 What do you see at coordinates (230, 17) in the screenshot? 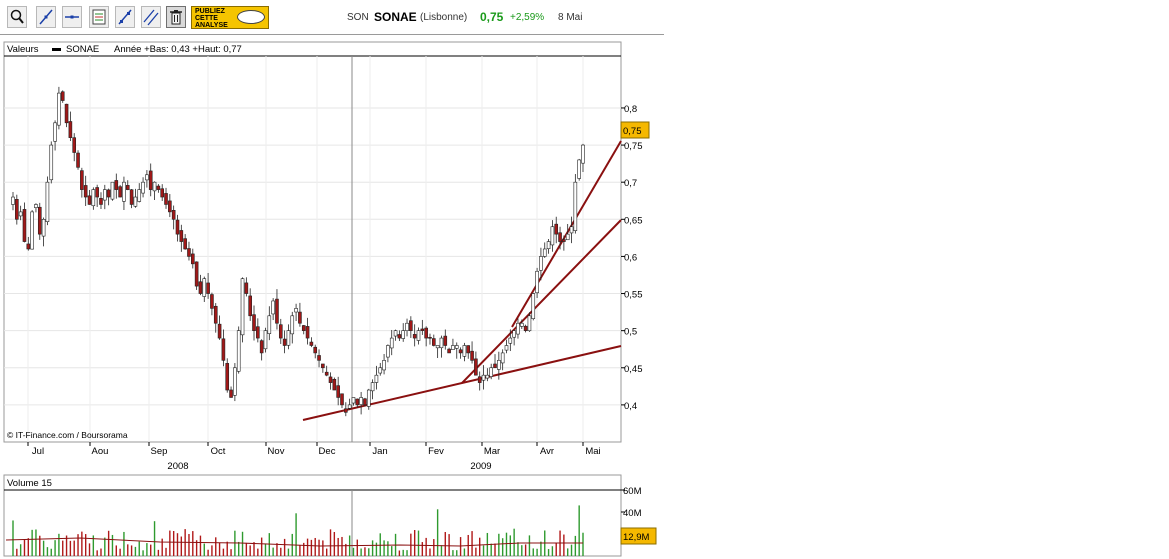
I see `publish-analysis-button: PUBLIEZ CETTE ANALYSE` at bounding box center [230, 17].